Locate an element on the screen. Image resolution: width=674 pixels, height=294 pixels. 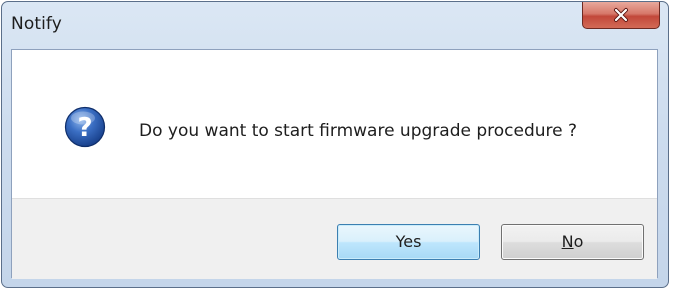
question-icon: ? is located at coordinates (85, 127).